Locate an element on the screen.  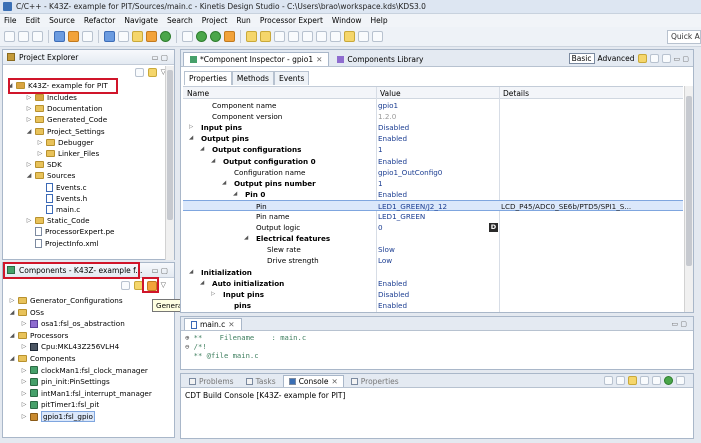
target-icon is located at coordinates (123, 36).